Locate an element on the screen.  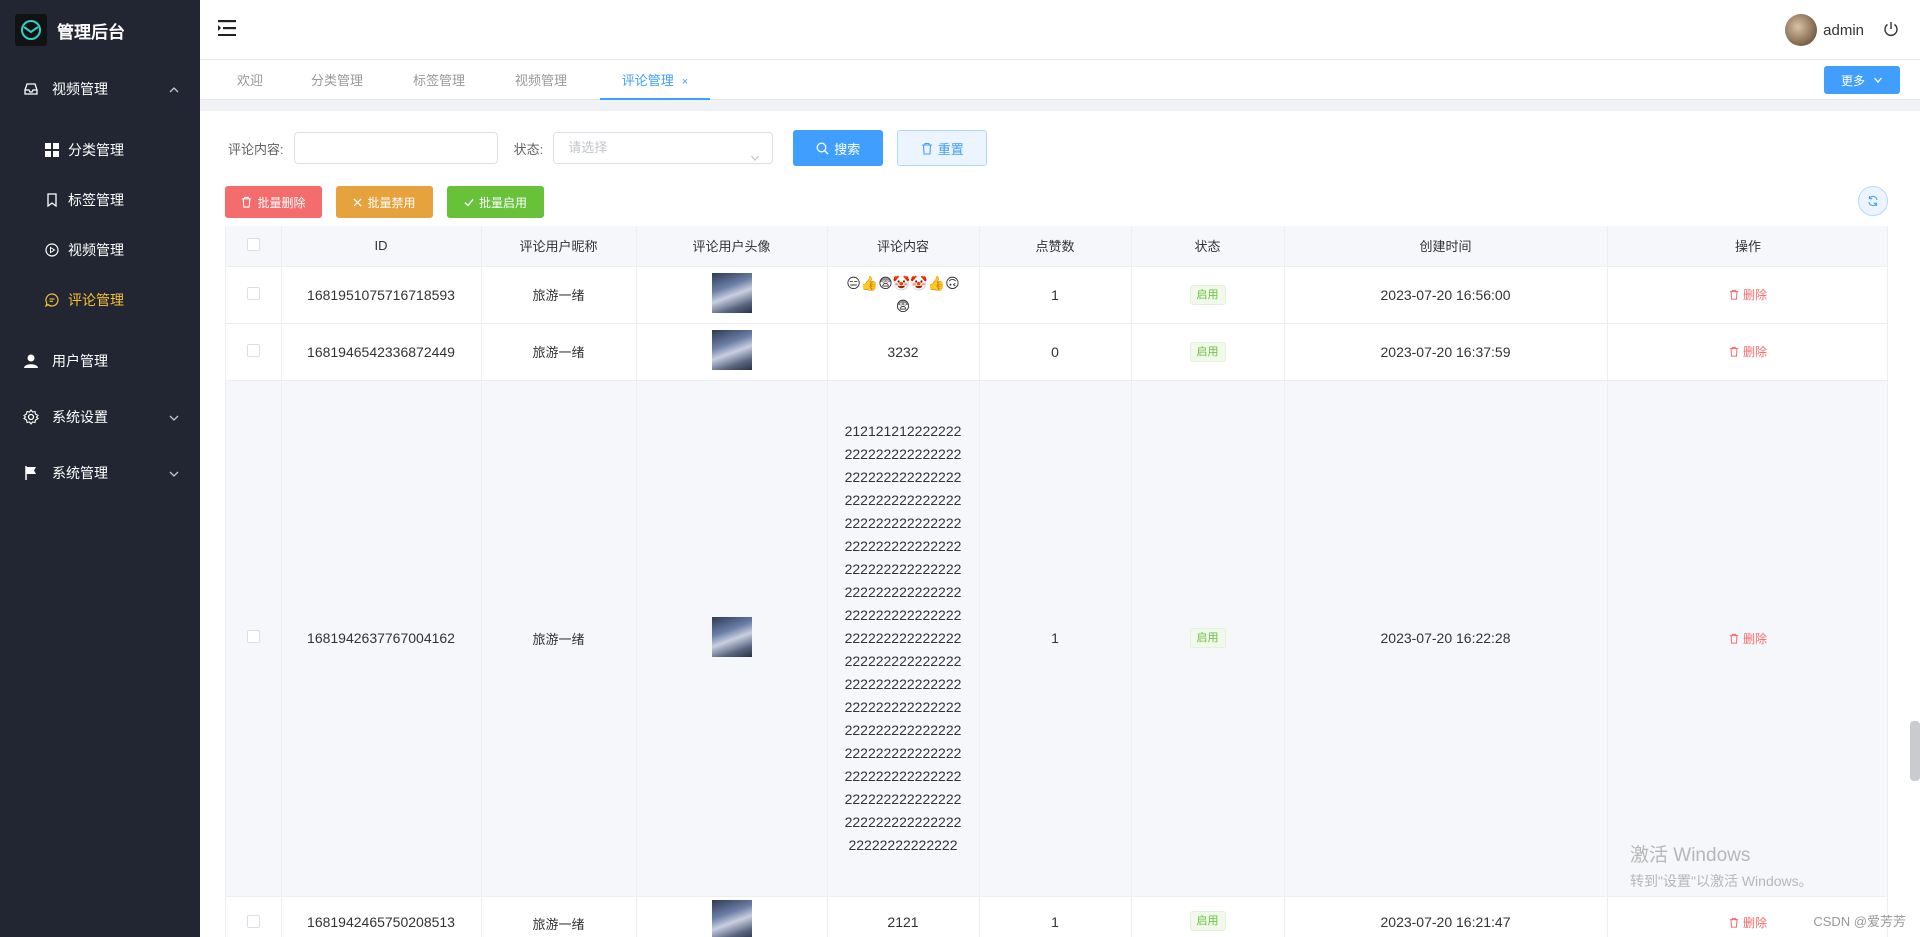
col-header: 评论用户昵称 is located at coordinates (559, 246).